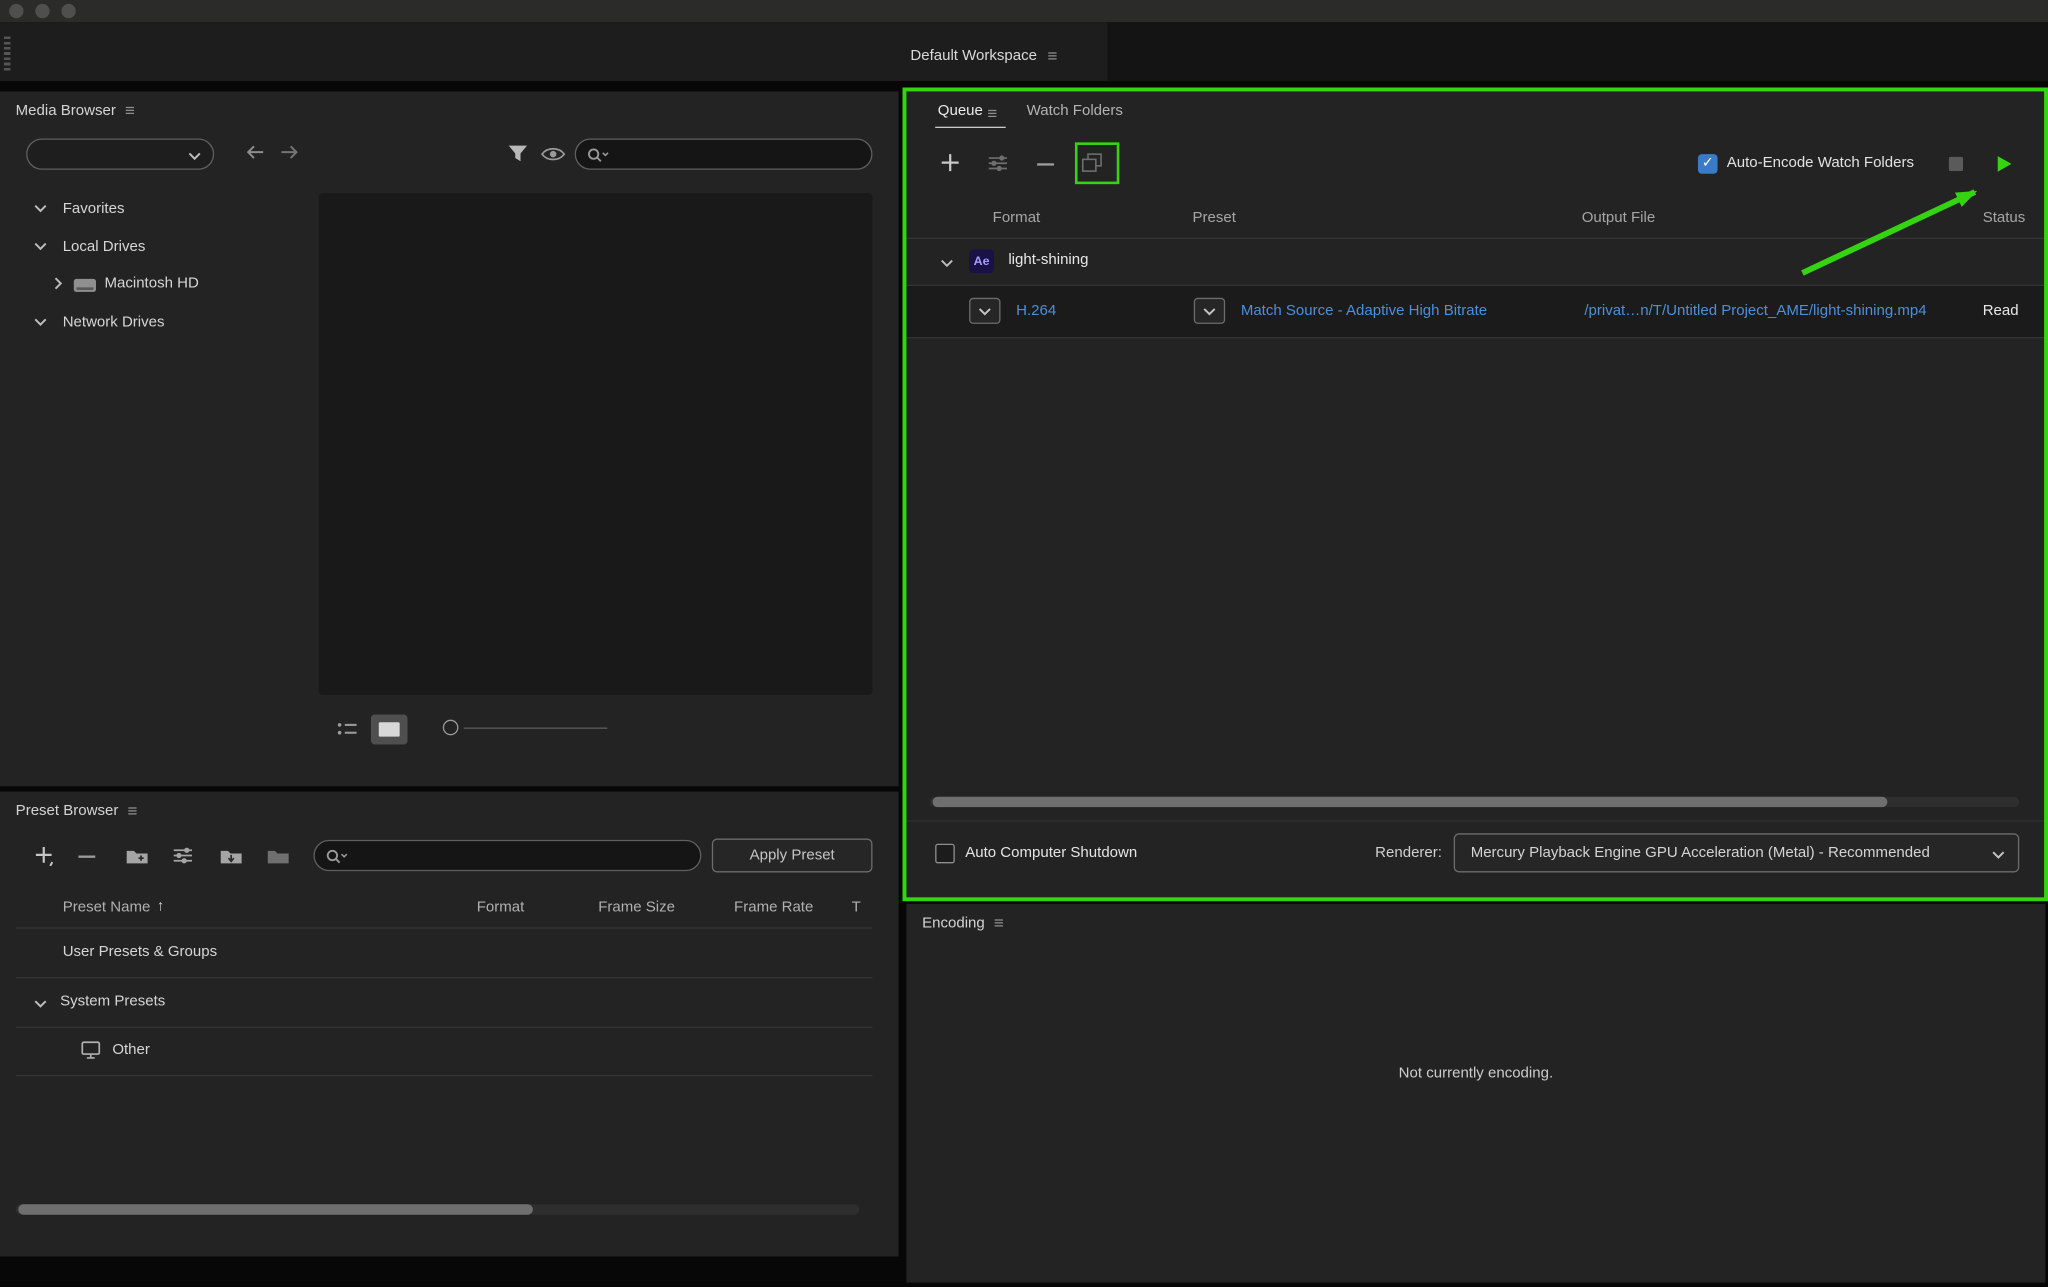 Image resolution: width=2048 pixels, height=1287 pixels. What do you see at coordinates (65, 110) in the screenshot?
I see `media-browser-title: Media Browser` at bounding box center [65, 110].